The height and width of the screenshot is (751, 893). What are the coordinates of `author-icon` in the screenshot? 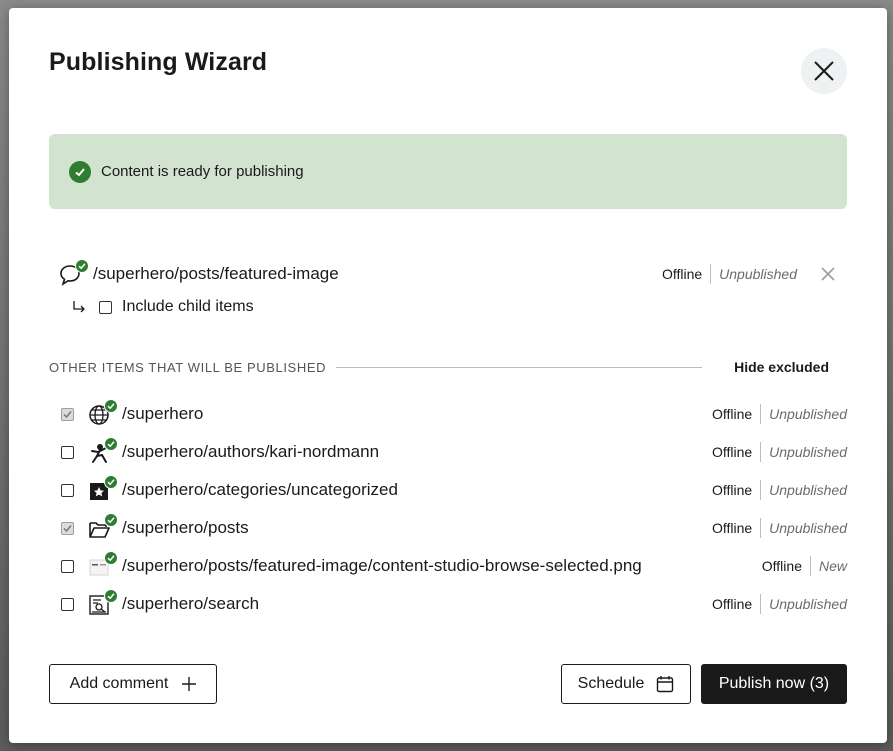 It's located at (103, 451).